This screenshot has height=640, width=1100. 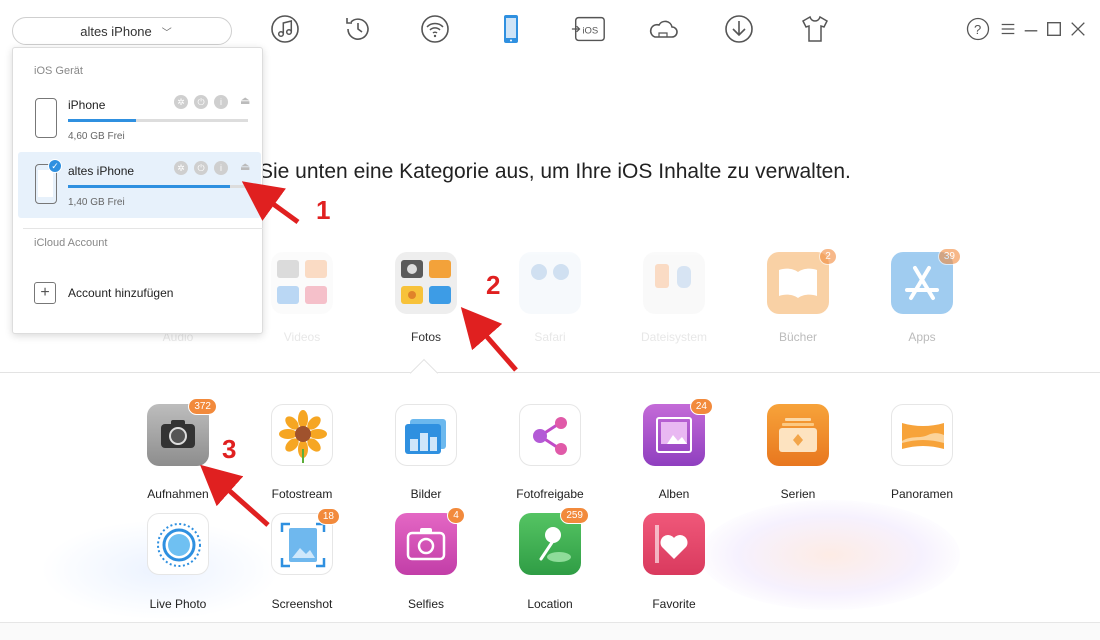 I want to click on safari-icon, so click(x=550, y=283).